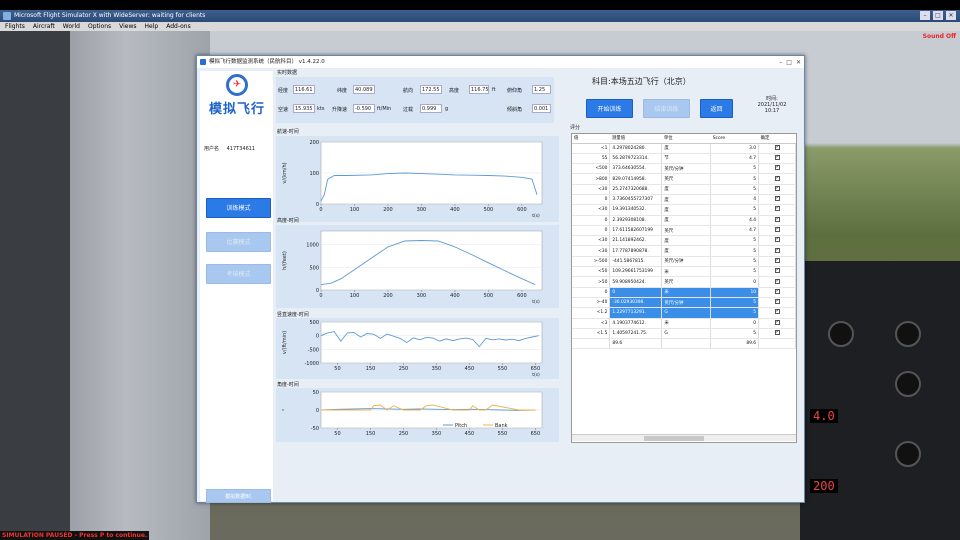  I want to click on menu-flights: Flights, so click(15, 26).